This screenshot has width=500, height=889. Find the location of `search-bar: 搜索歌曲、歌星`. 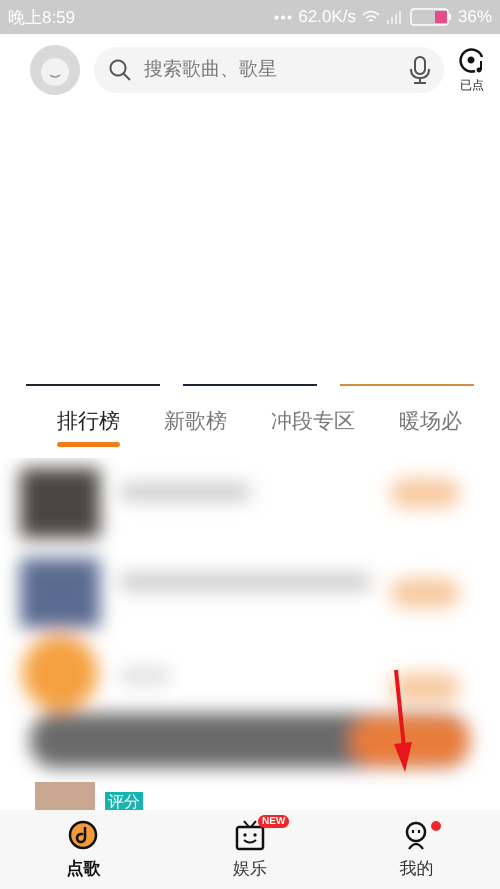

search-bar: 搜索歌曲、歌星 is located at coordinates (269, 70).